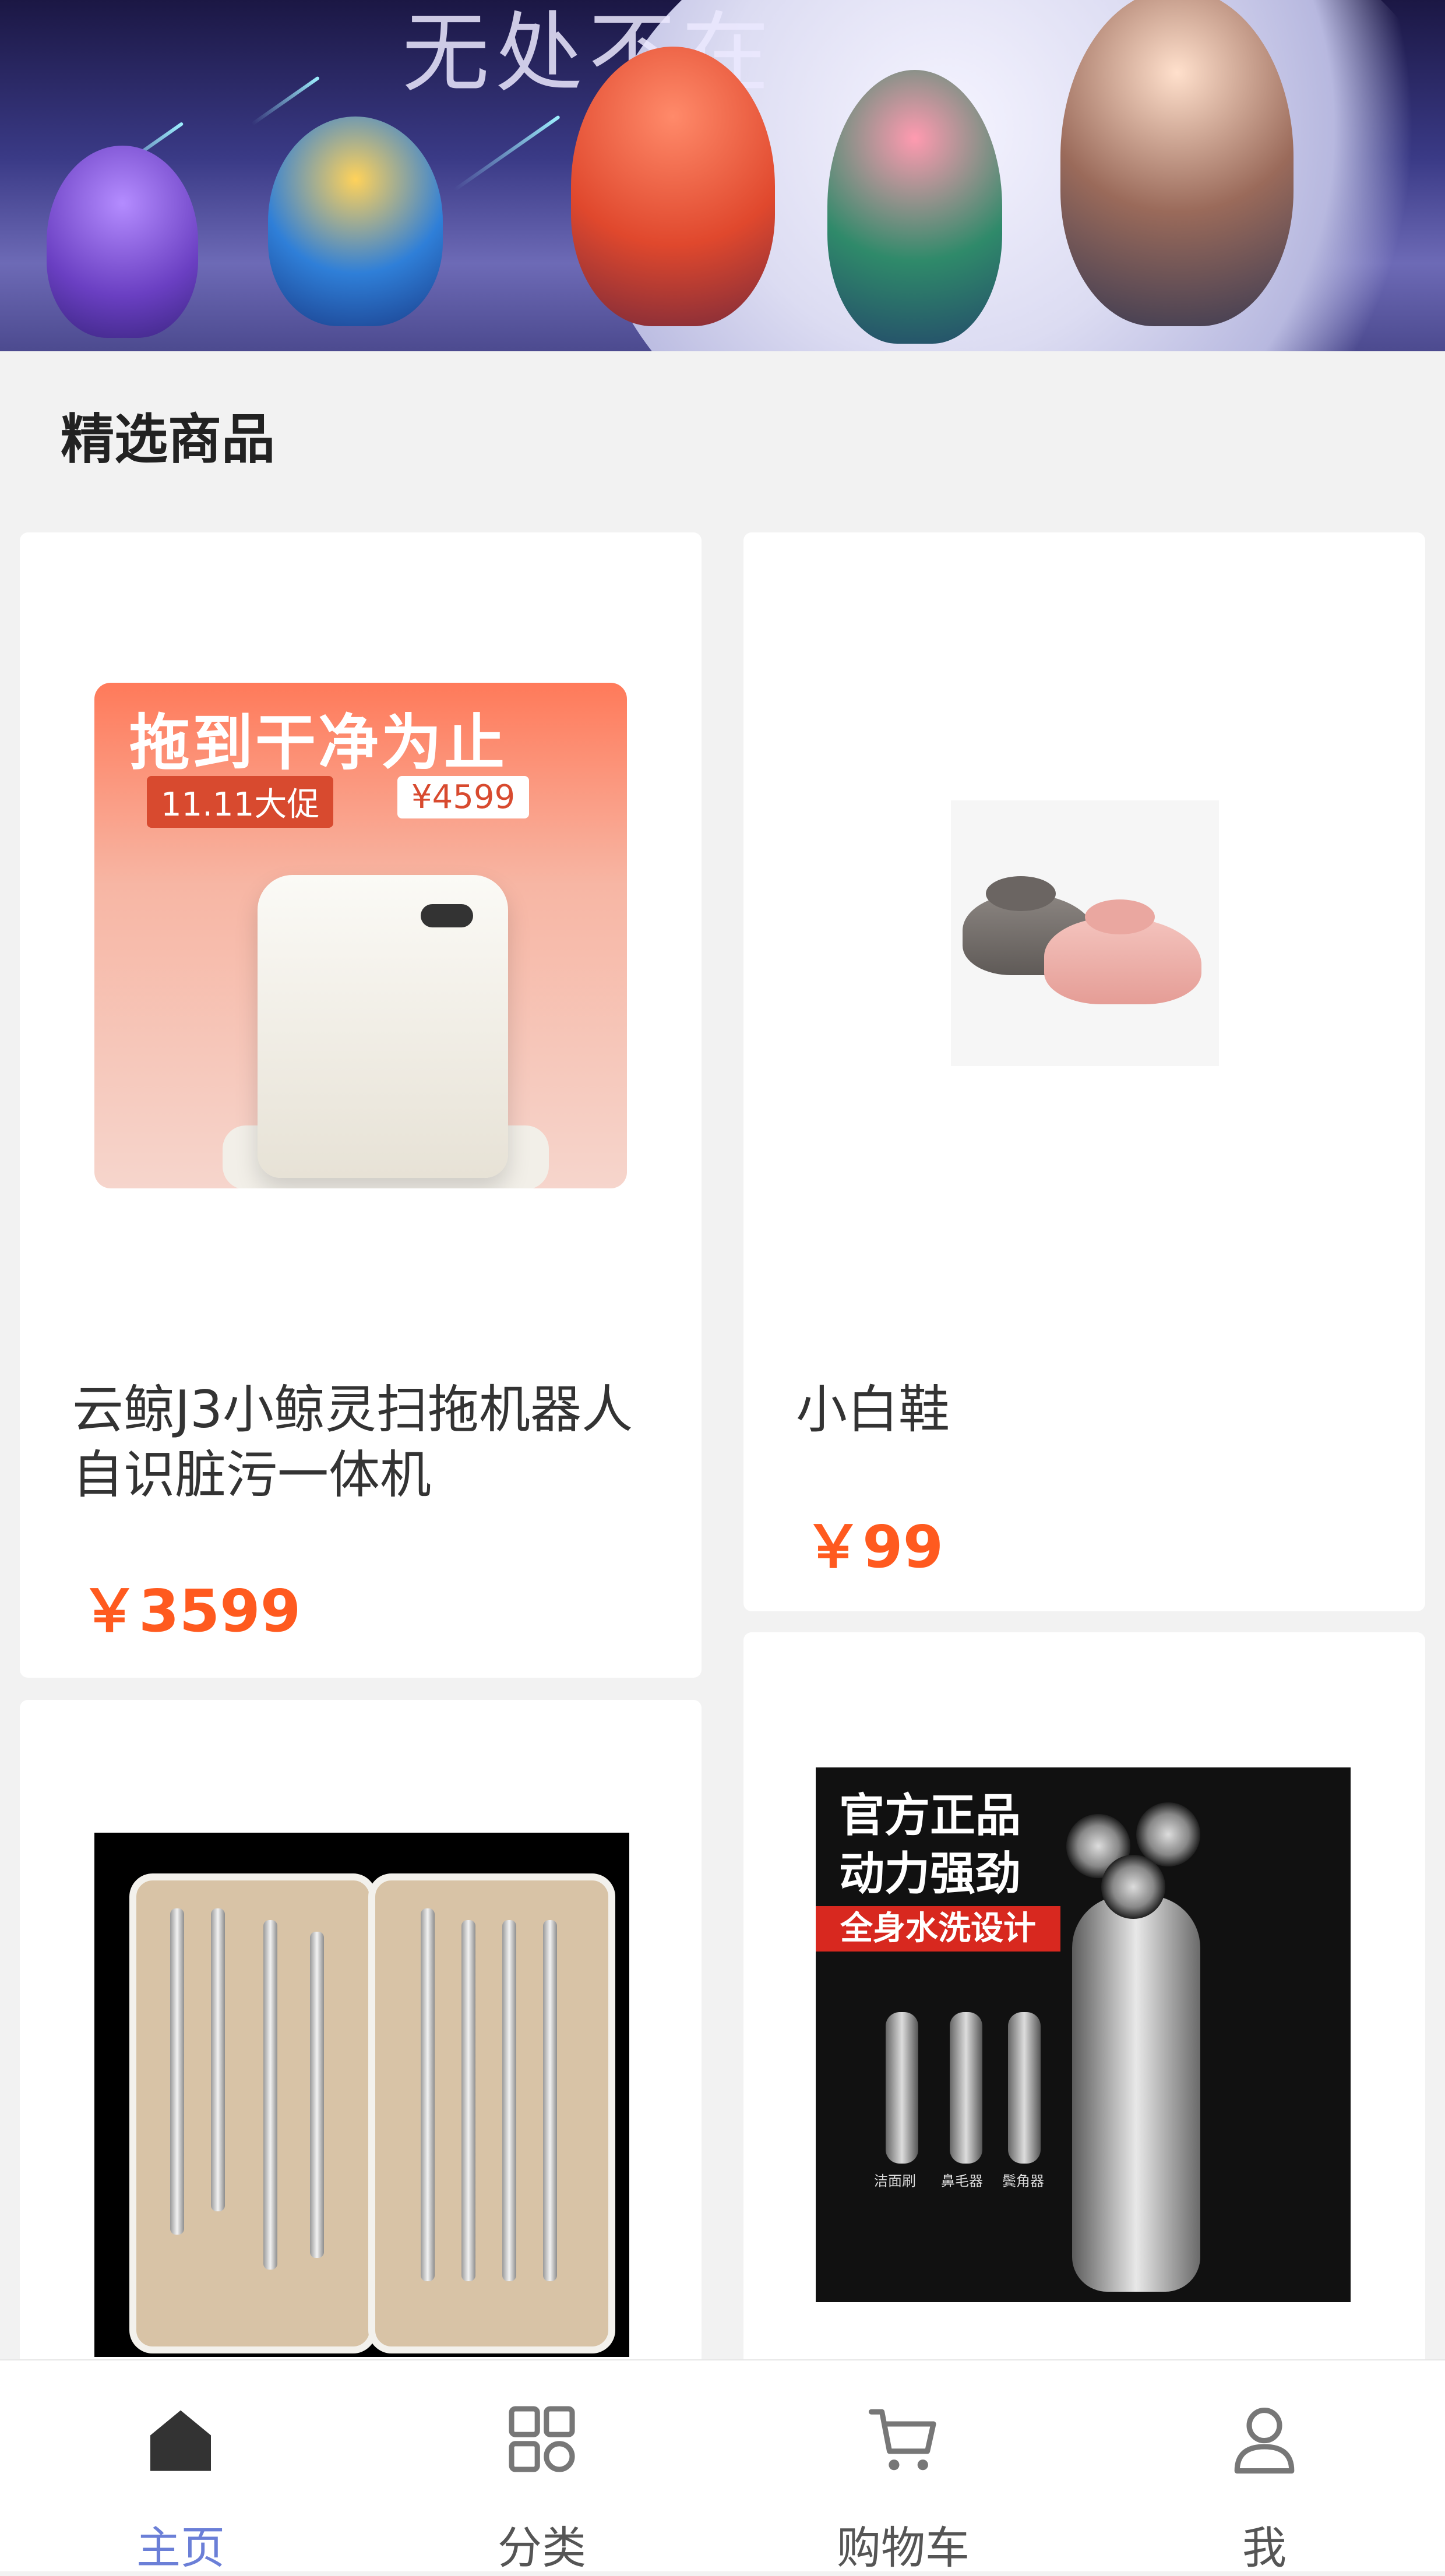  I want to click on product-price: ￥3599, so click(191, 1611).